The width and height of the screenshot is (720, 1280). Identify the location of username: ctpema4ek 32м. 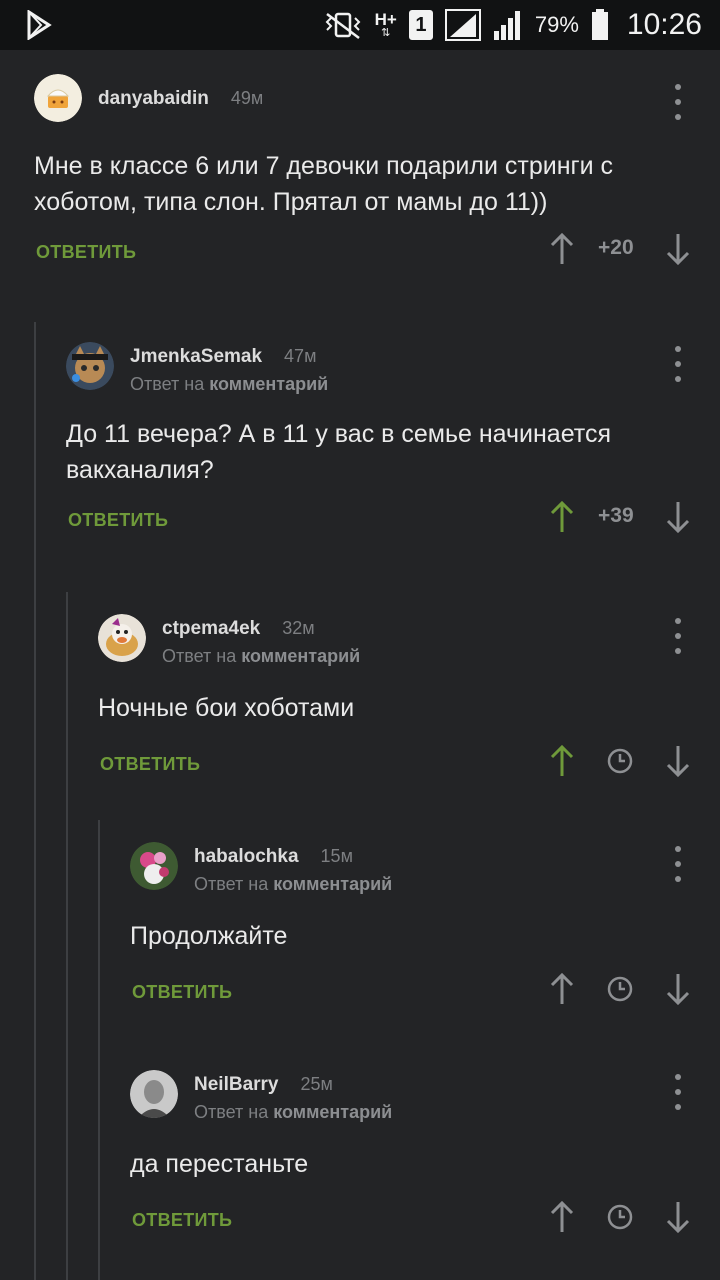
(238, 629).